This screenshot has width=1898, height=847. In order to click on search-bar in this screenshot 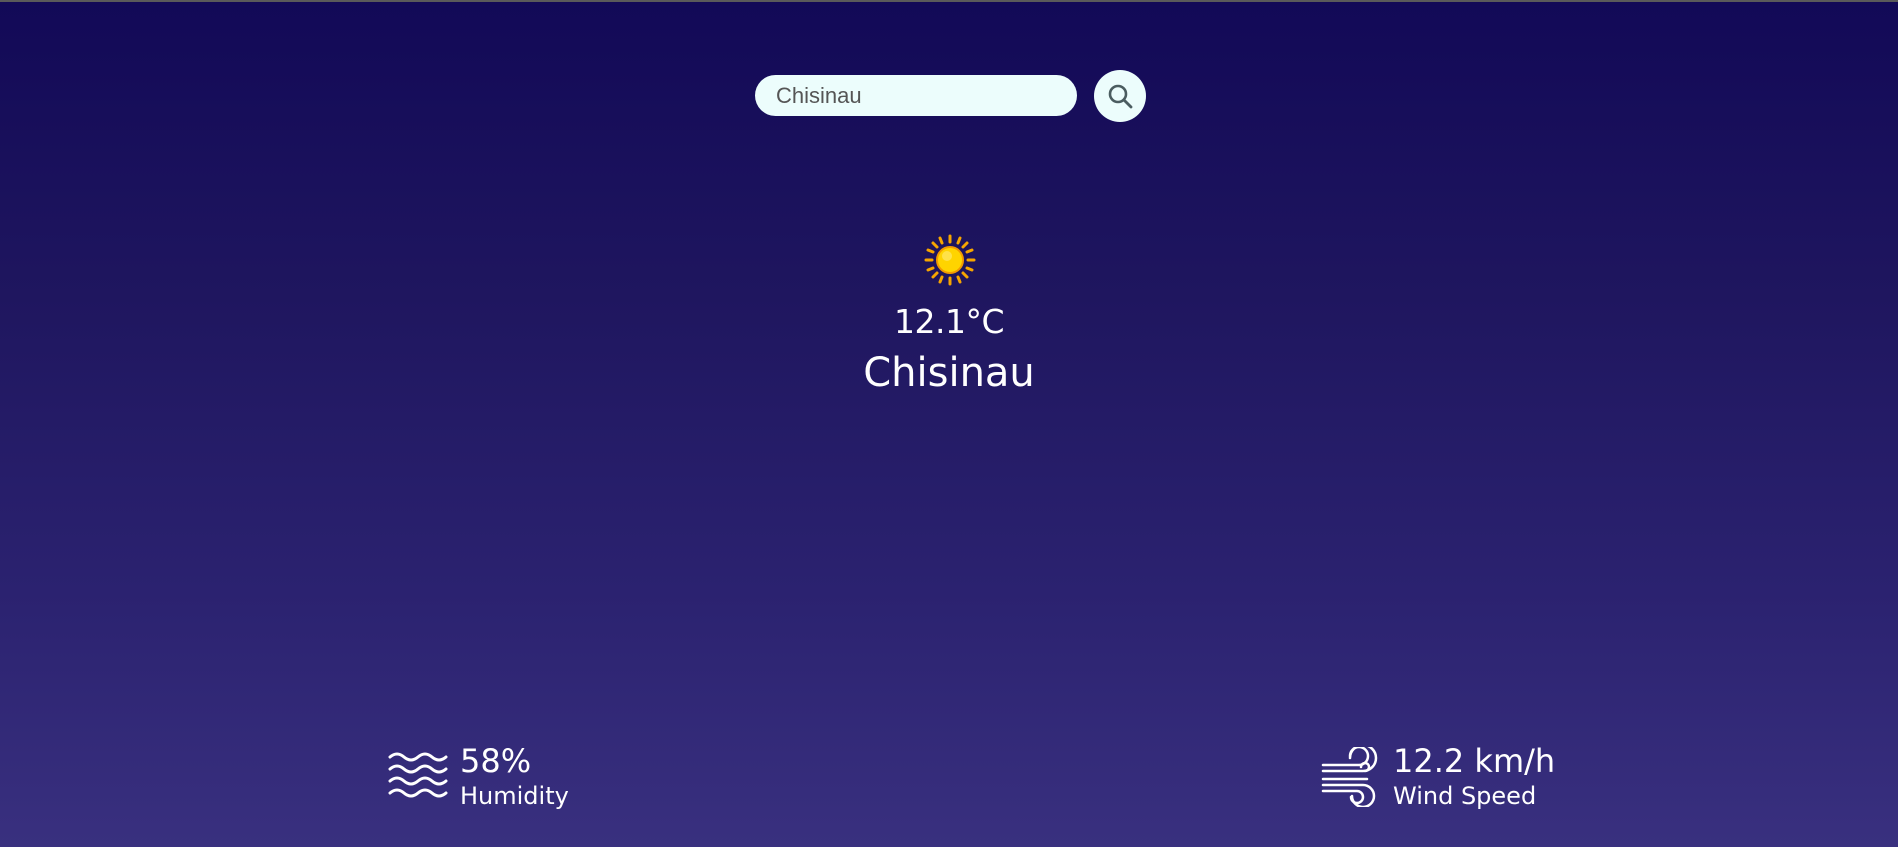, I will do `click(916, 95)`.